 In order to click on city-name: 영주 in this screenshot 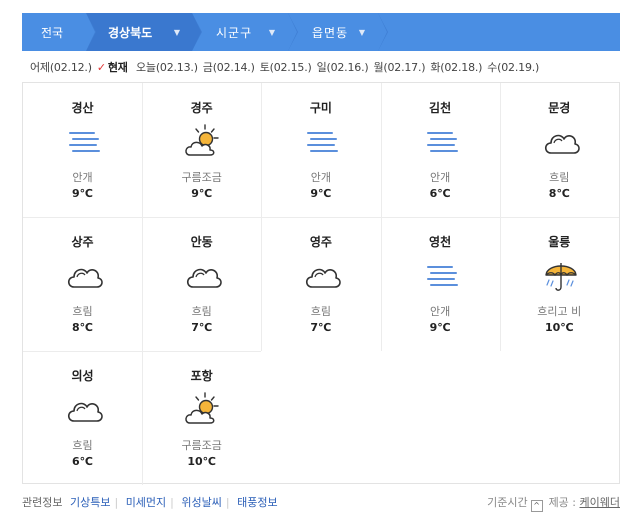, I will do `click(320, 242)`.